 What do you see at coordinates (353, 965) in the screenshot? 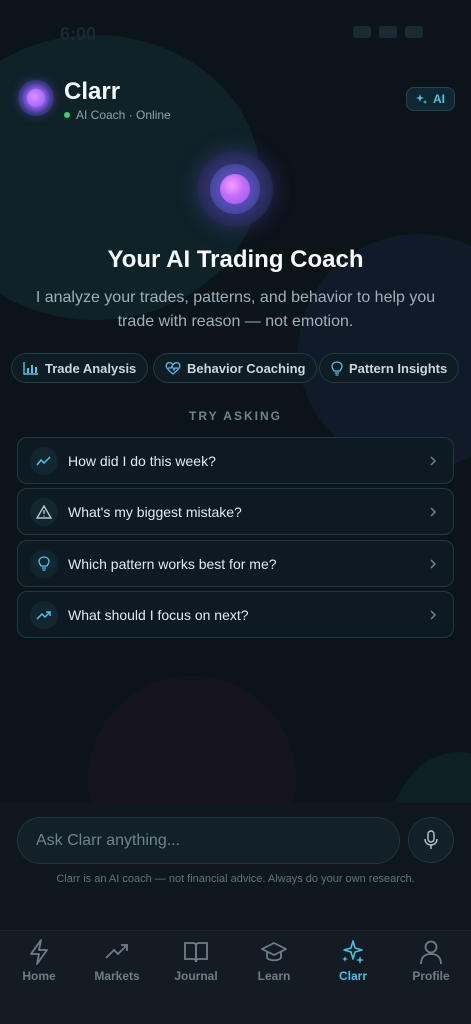
I see `tab-clarr: Clarr` at bounding box center [353, 965].